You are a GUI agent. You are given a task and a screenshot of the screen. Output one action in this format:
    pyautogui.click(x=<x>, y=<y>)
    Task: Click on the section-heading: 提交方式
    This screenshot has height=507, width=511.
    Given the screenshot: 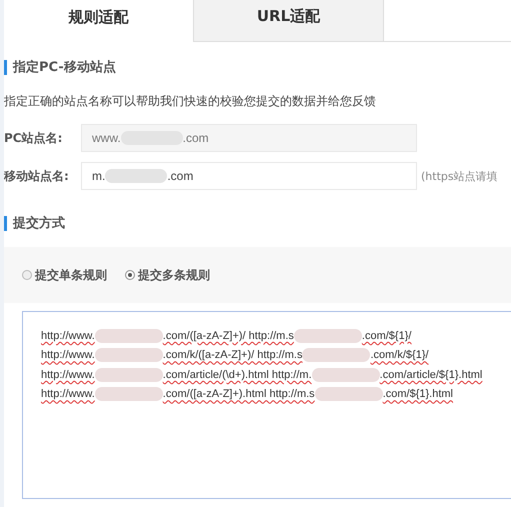 What is the action you would take?
    pyautogui.click(x=257, y=223)
    